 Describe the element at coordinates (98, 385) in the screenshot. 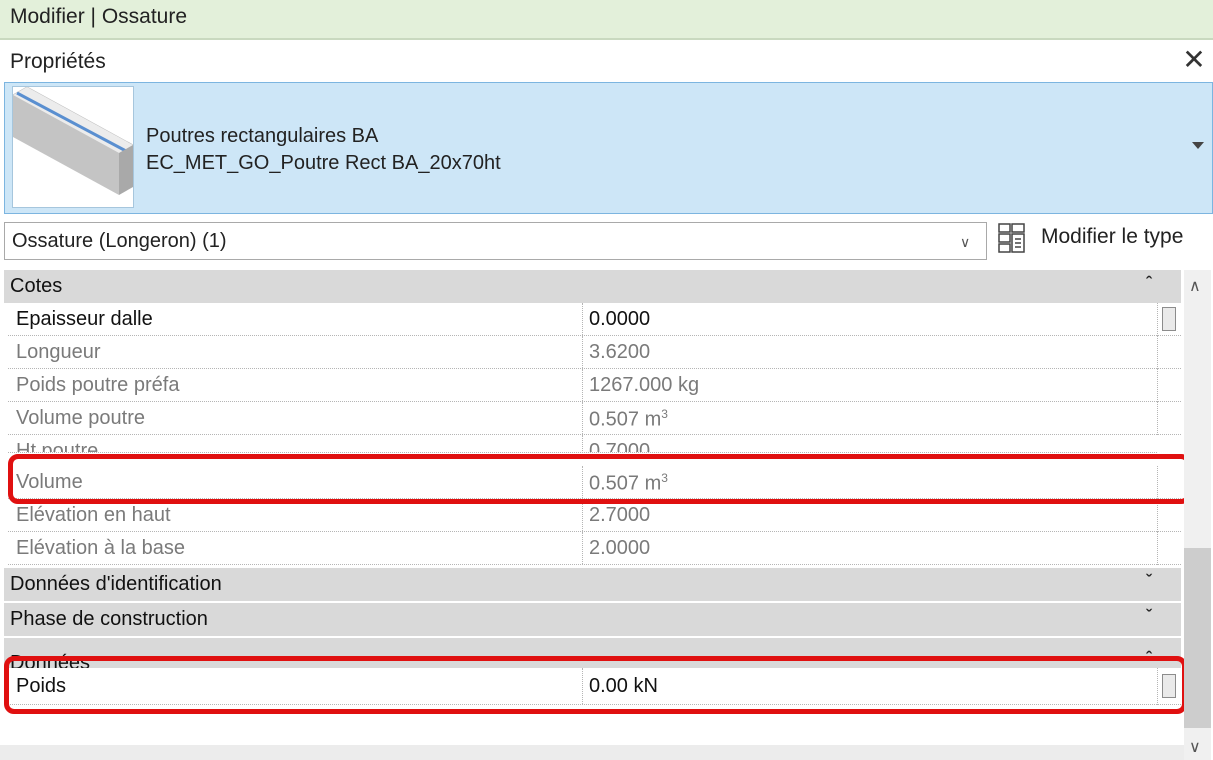

I see `property-name: Poids poutre préfa` at that location.